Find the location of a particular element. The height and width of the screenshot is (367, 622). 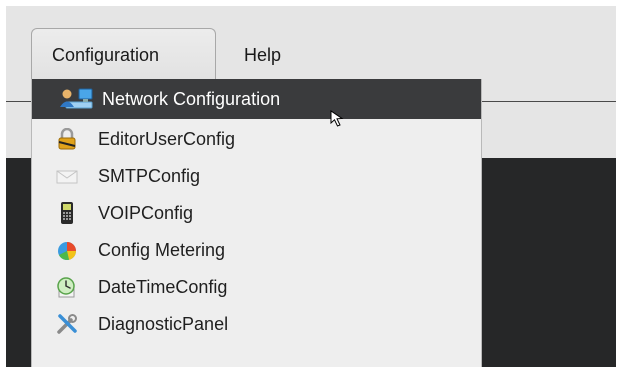

menu-item-label: Network Configuration is located at coordinates (191, 99).